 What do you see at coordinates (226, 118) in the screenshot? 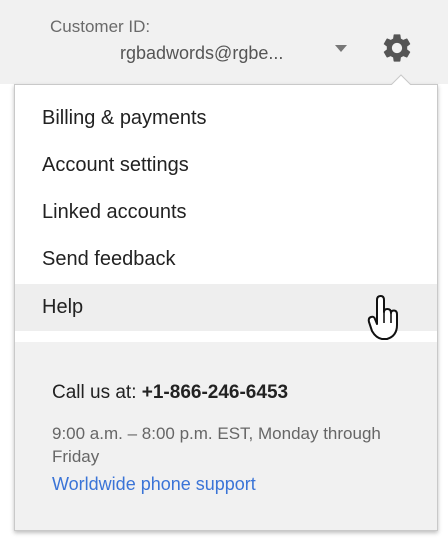
I see `menu-item-billing-payments: Billing & payments` at bounding box center [226, 118].